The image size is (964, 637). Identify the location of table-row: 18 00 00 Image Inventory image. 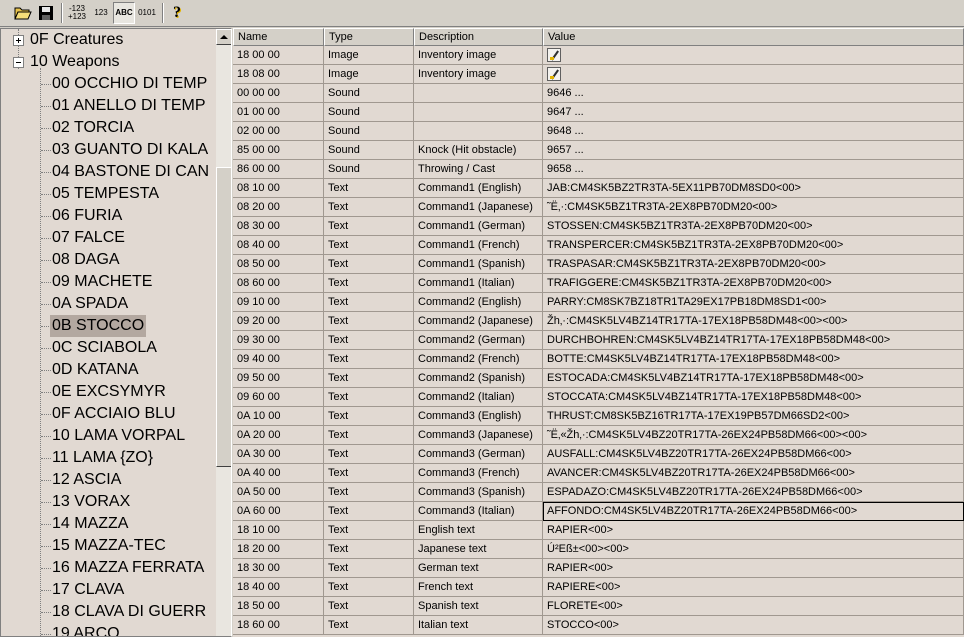
(598, 55).